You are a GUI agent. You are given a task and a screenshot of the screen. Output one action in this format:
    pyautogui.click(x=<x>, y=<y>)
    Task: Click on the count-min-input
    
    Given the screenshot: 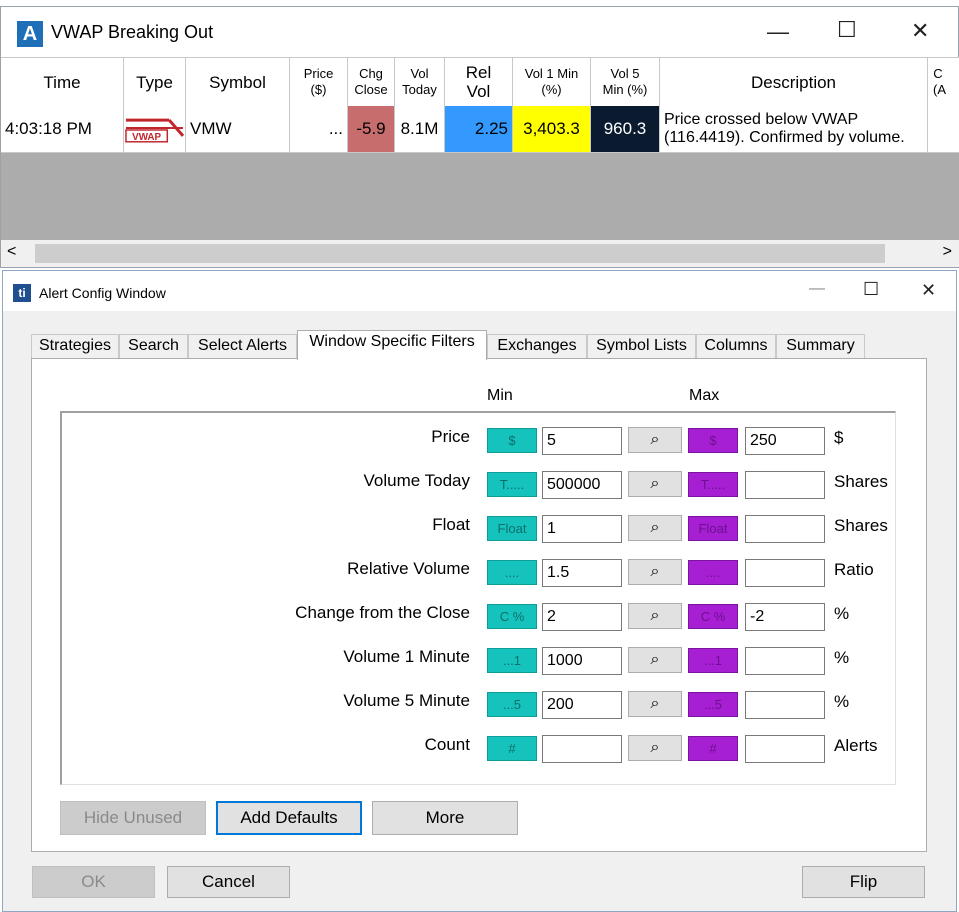 What is the action you would take?
    pyautogui.click(x=582, y=749)
    